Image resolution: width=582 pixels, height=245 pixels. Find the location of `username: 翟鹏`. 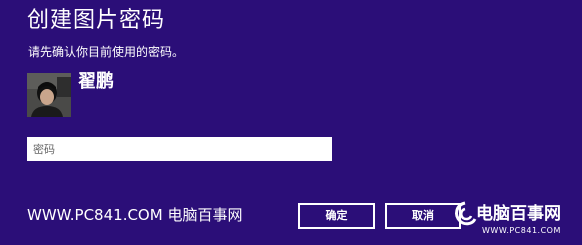

username: 翟鹏 is located at coordinates (96, 81).